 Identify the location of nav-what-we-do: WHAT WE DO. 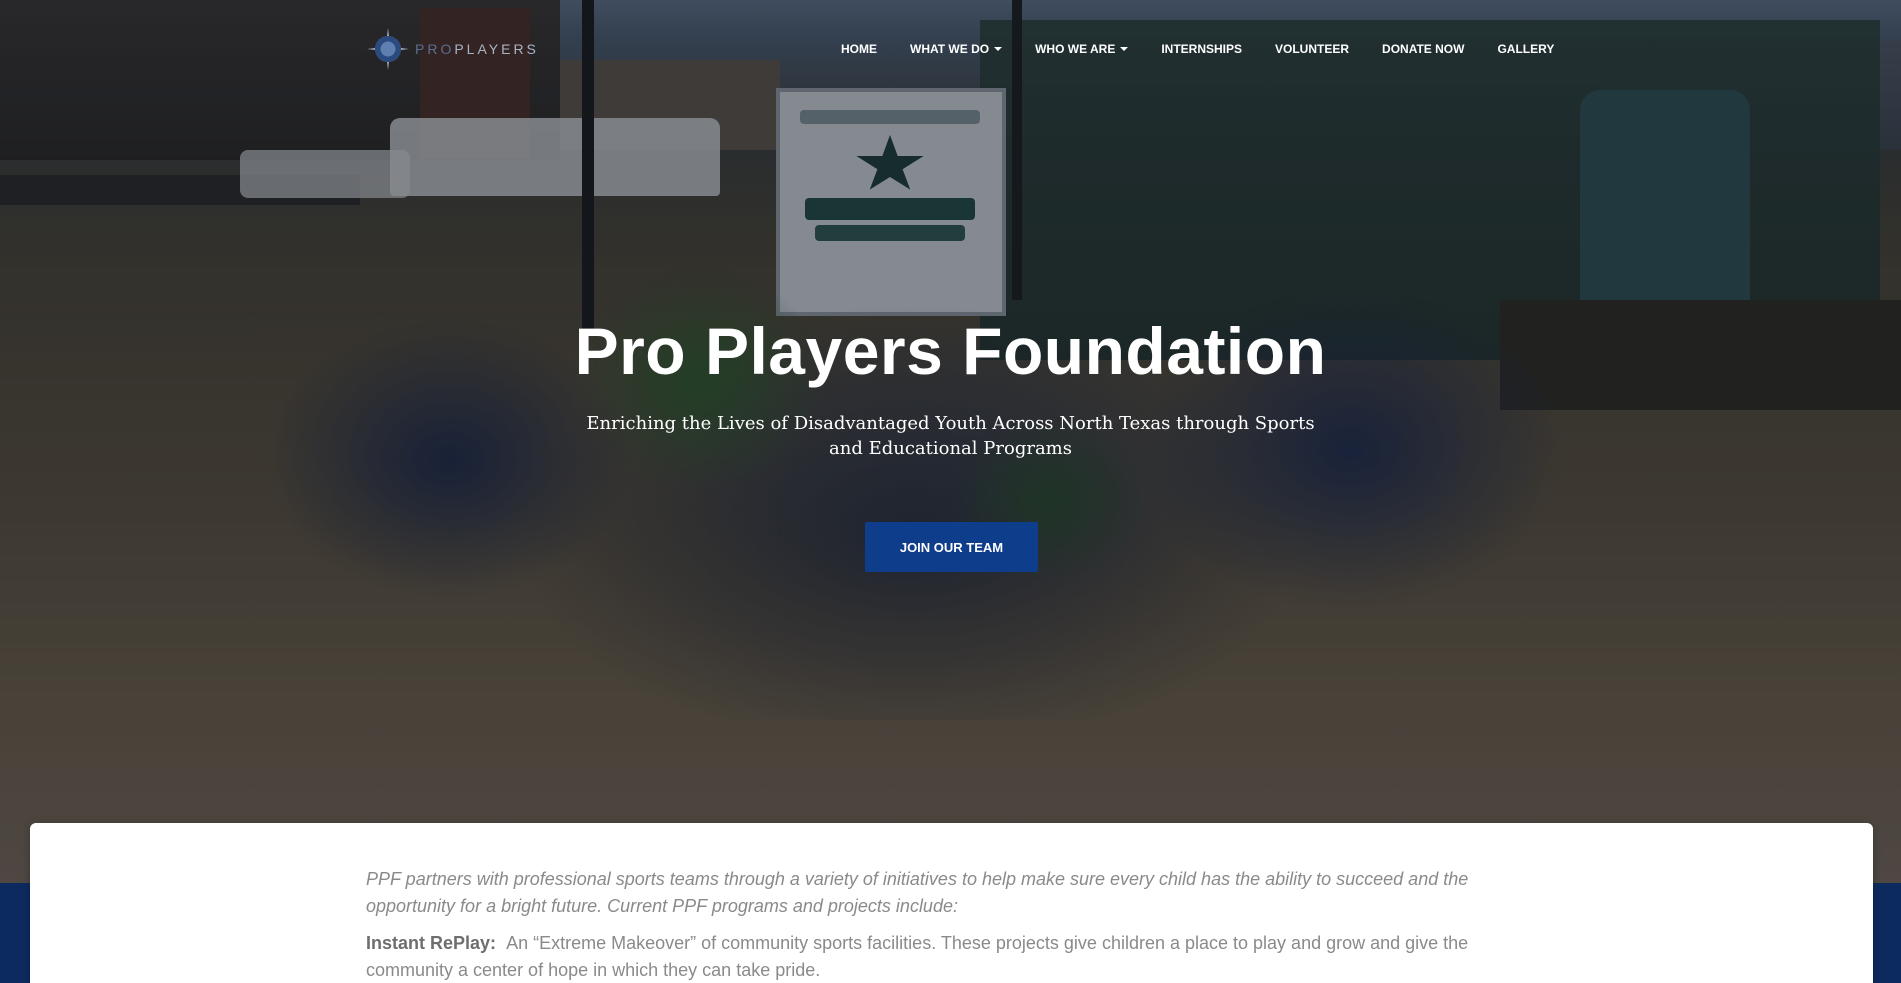
(956, 49).